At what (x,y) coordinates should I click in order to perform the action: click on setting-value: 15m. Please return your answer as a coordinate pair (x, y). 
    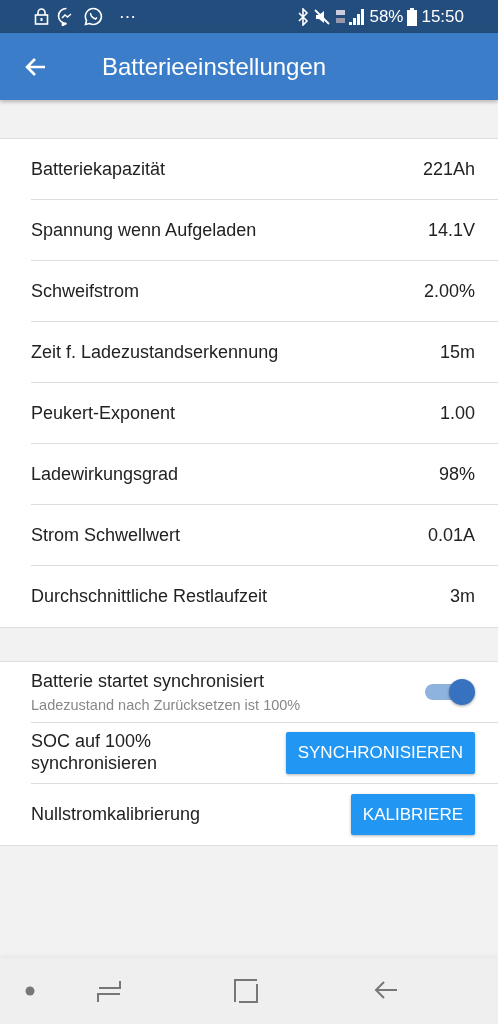
    Looking at the image, I should click on (457, 352).